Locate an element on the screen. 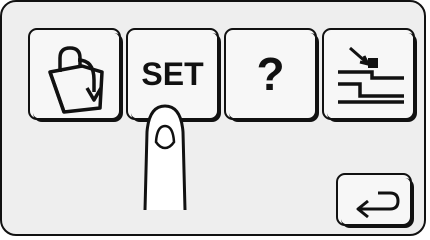 This screenshot has width=430, height=240. edit-stitch-button is located at coordinates (369, 75).